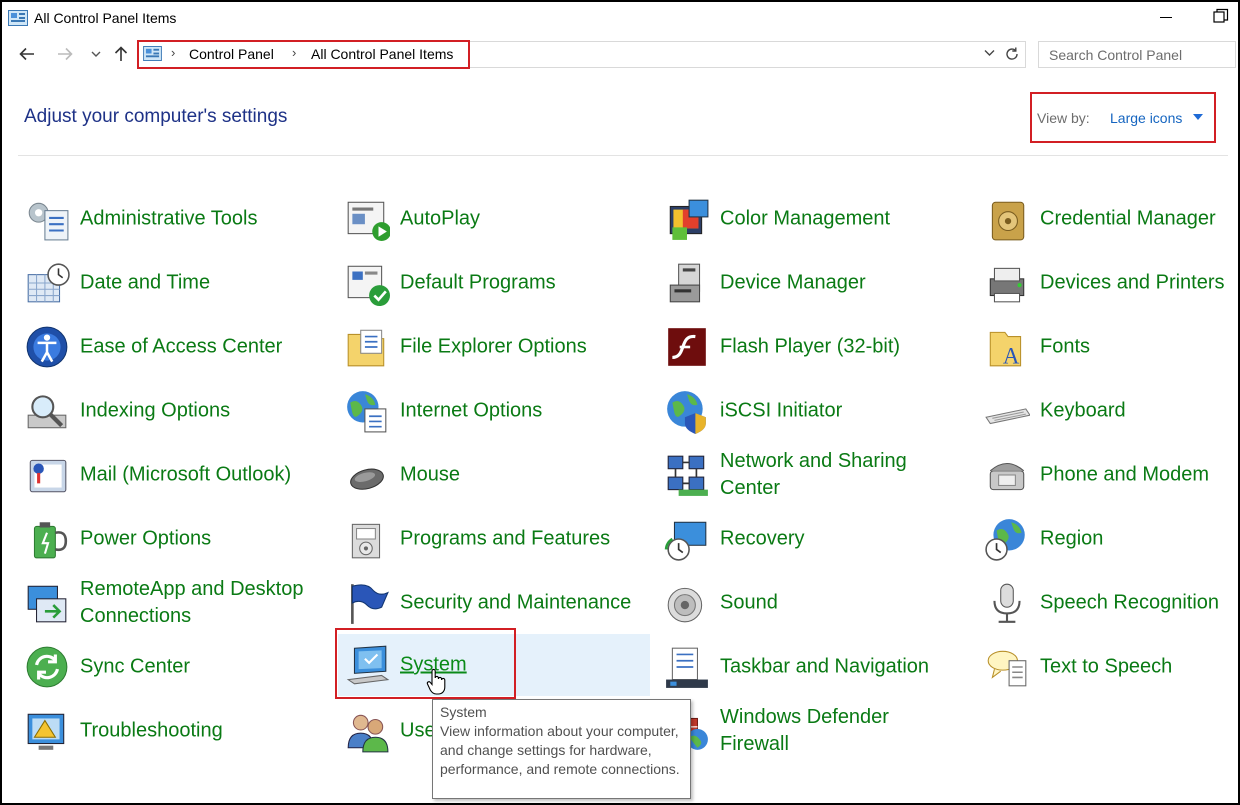 The height and width of the screenshot is (805, 1240). What do you see at coordinates (367, 731) in the screenshot?
I see `user-accounts-icon` at bounding box center [367, 731].